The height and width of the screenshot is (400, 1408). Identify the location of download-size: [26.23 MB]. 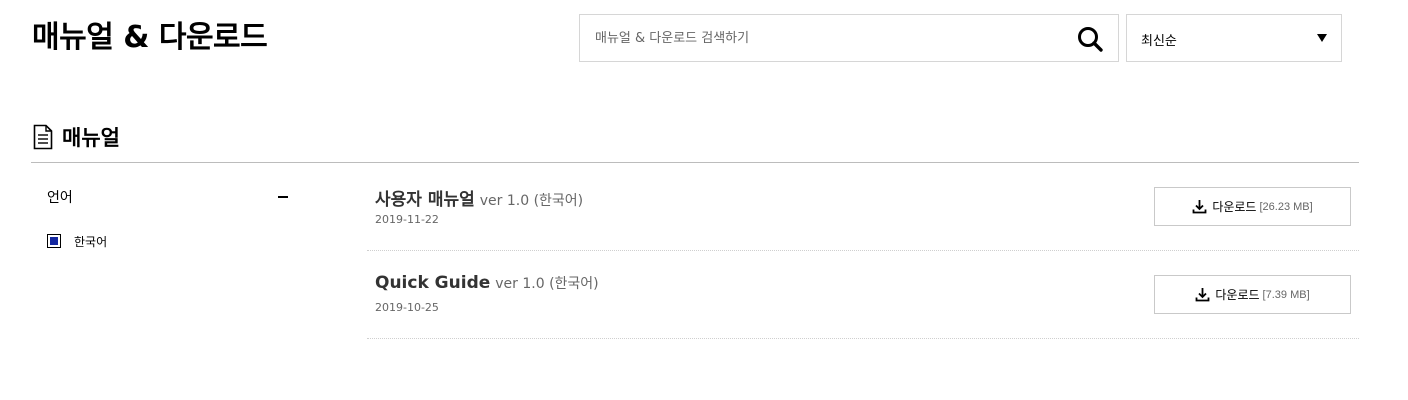
(1286, 206).